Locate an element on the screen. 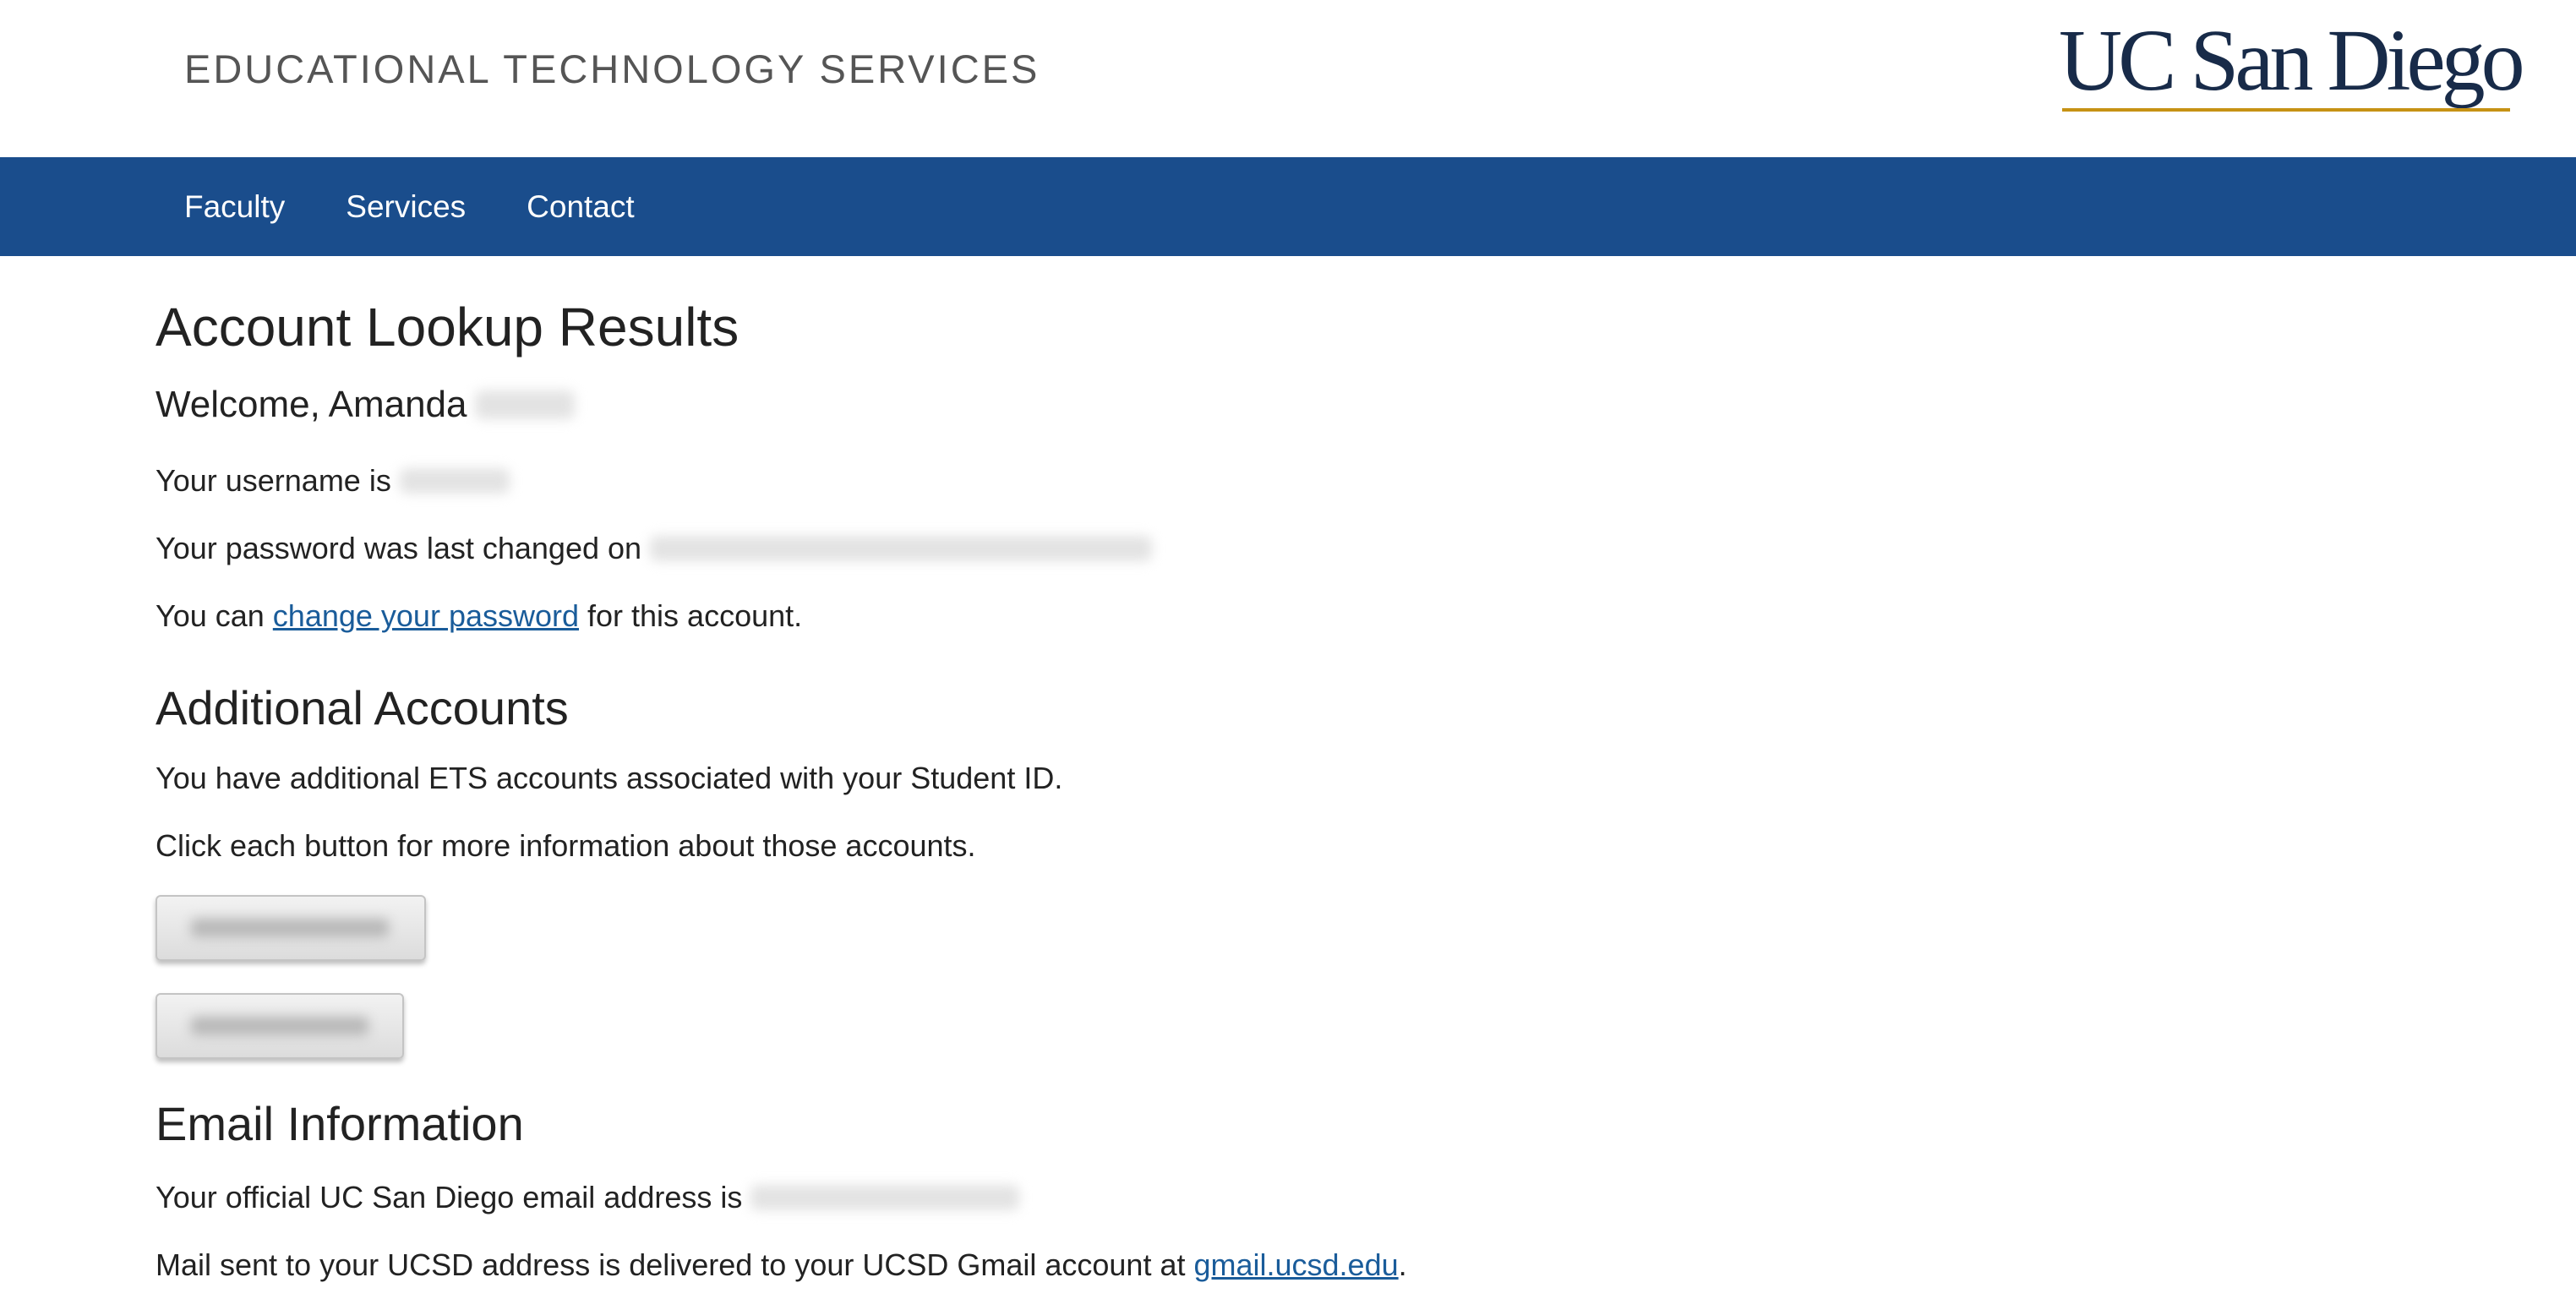 The image size is (2576, 1299). change-prefix: You can is located at coordinates (210, 615).